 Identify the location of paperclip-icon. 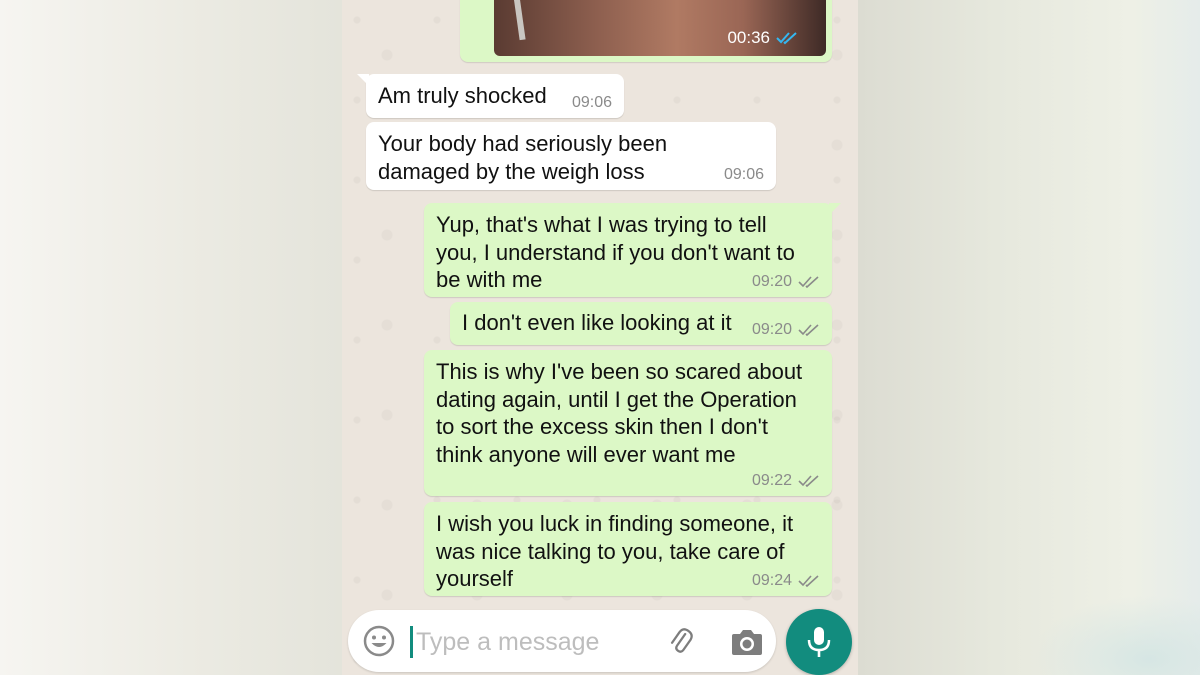
(681, 642).